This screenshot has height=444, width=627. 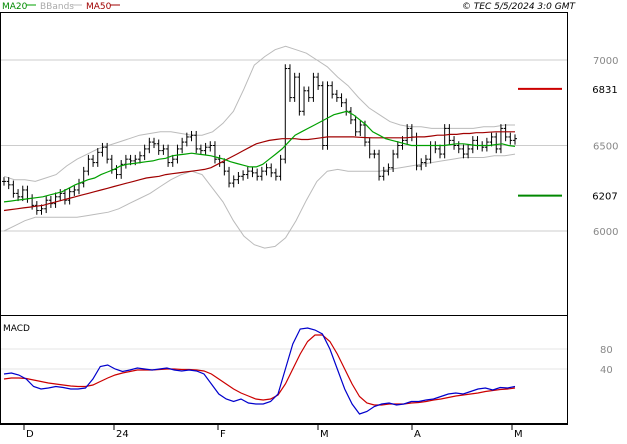 What do you see at coordinates (99, 7) in the screenshot?
I see `legend-ma50-label: MA50` at bounding box center [99, 7].